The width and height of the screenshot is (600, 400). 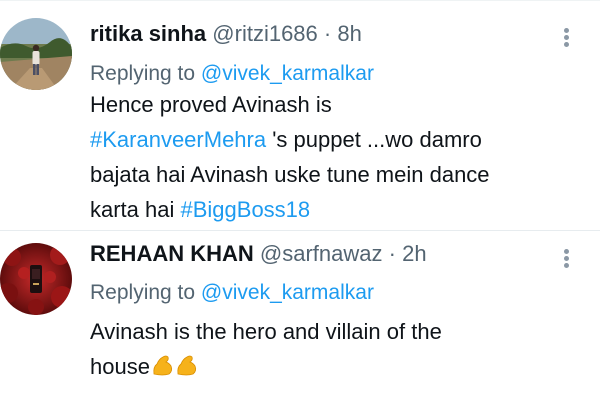 What do you see at coordinates (300, 0) in the screenshot?
I see `top-border` at bounding box center [300, 0].